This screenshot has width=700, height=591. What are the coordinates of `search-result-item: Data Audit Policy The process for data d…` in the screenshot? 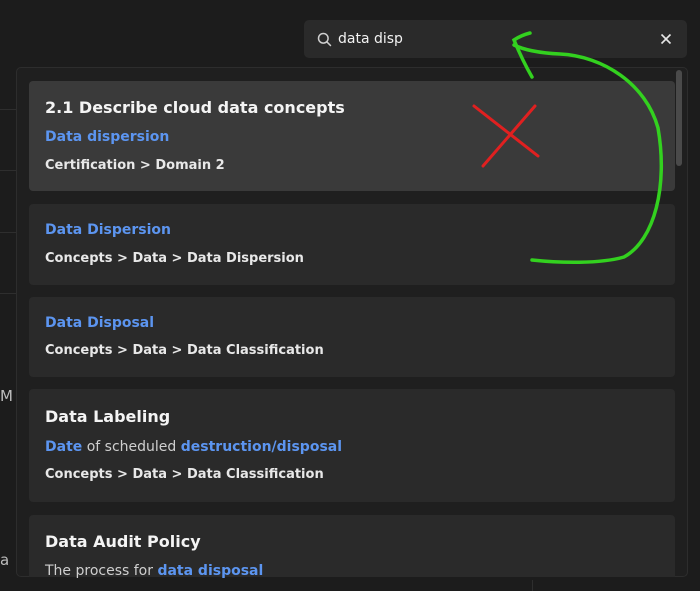 It's located at (352, 547).